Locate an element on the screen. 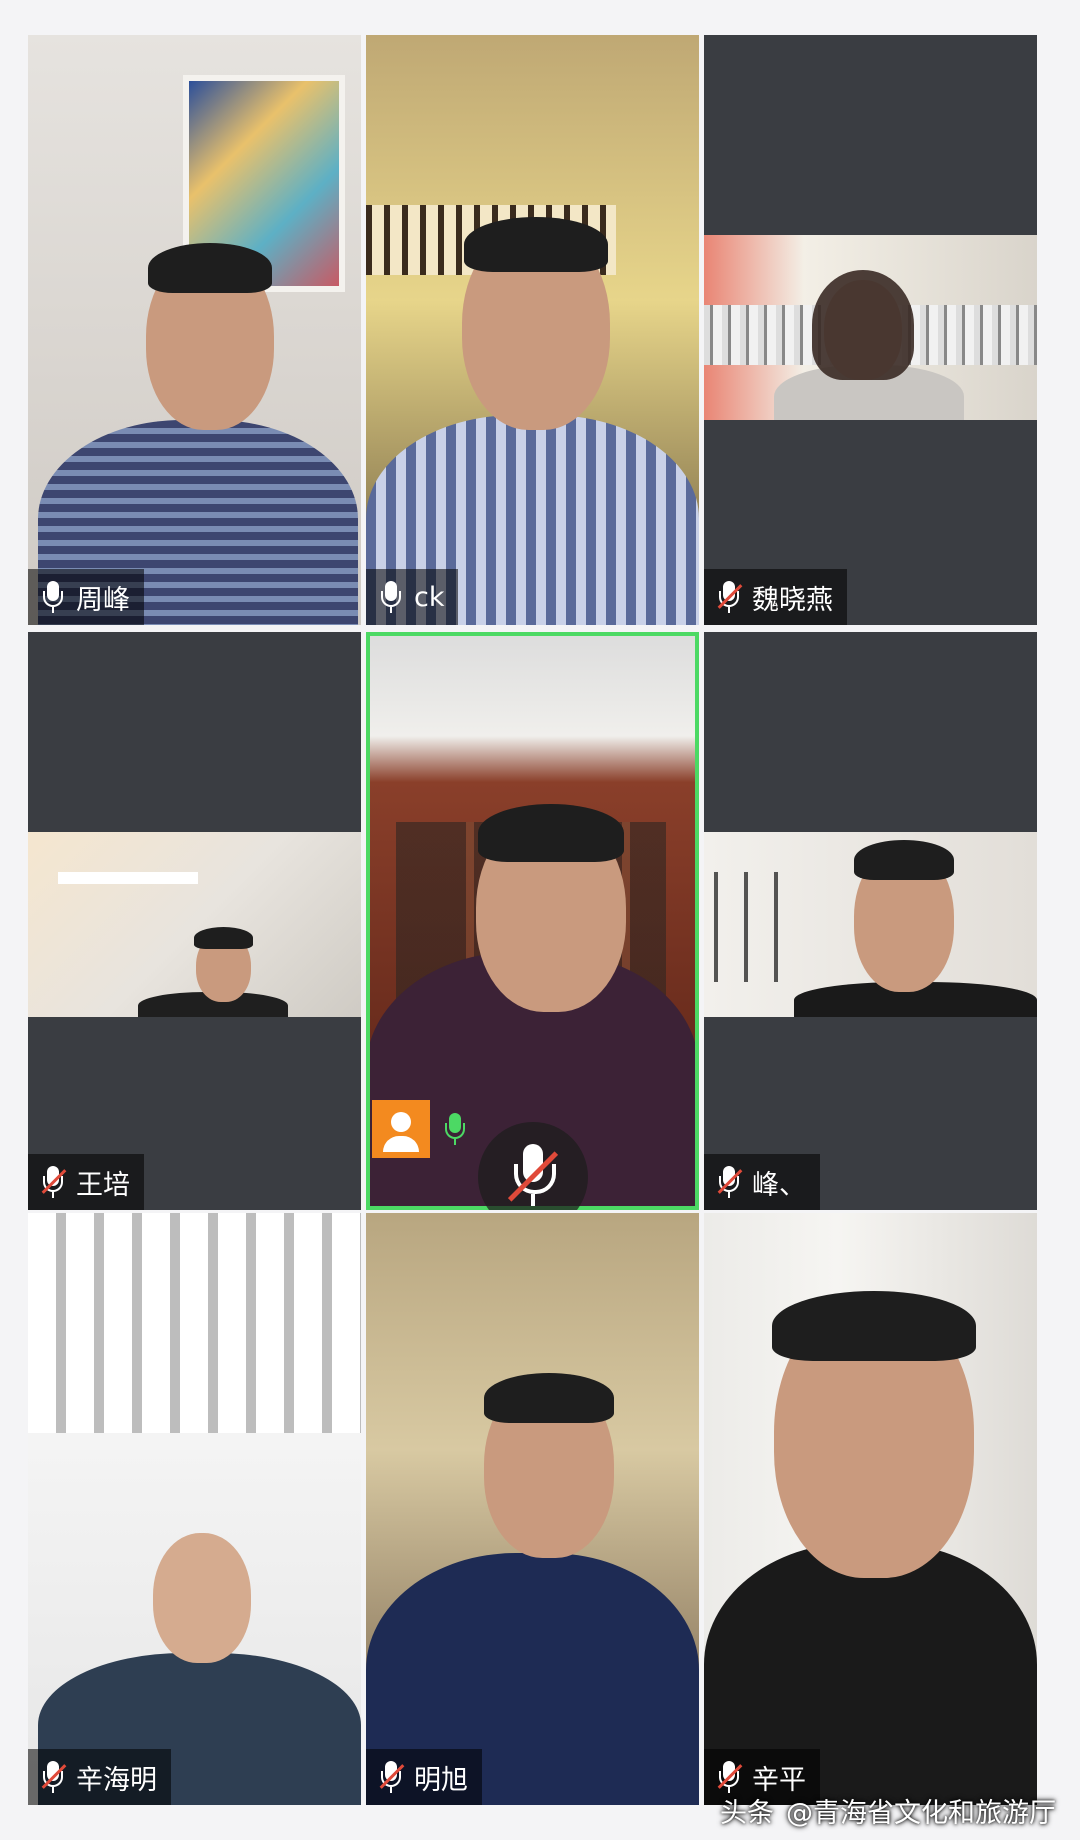 Image resolution: width=1080 pixels, height=1840 pixels. participant-label: 魏晓燕 is located at coordinates (775, 597).